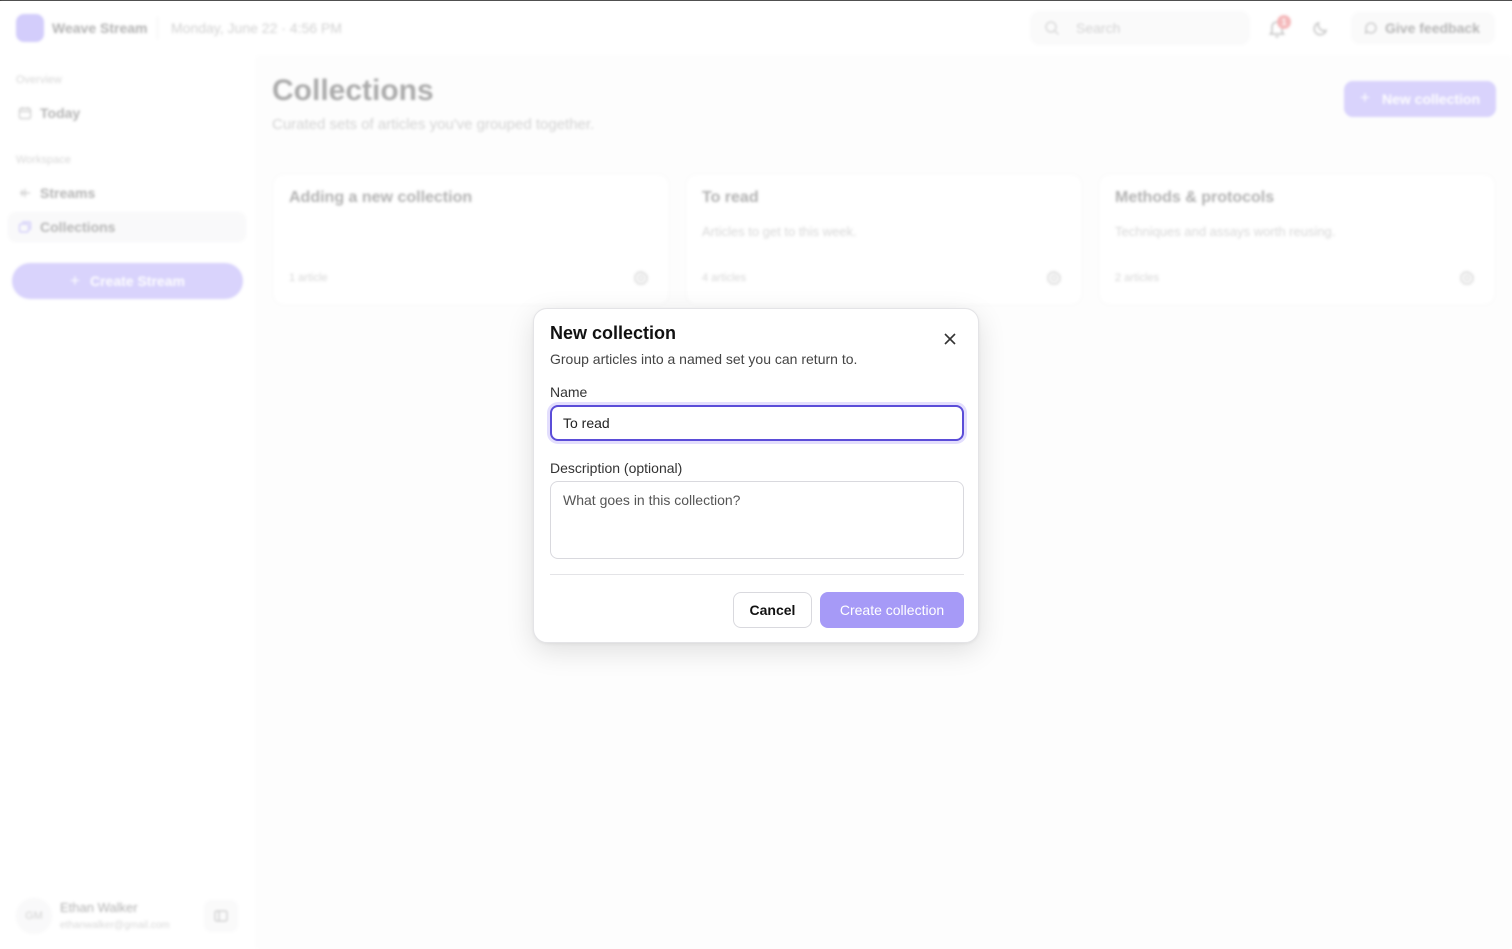 The width and height of the screenshot is (1512, 949). What do you see at coordinates (757, 423) in the screenshot?
I see `name-input` at bounding box center [757, 423].